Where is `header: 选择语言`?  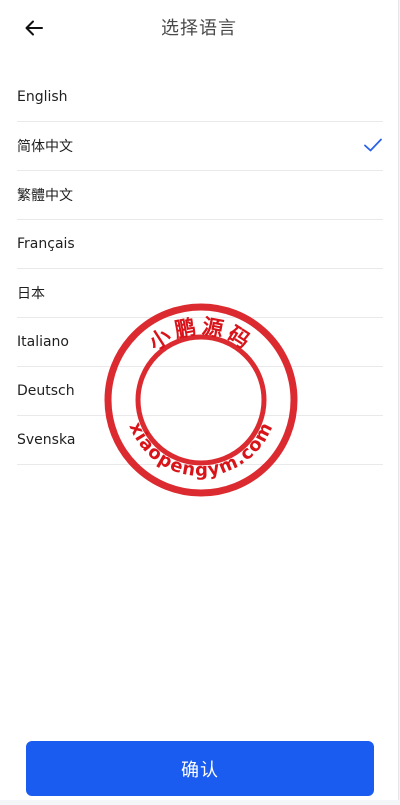 header: 选择语言 is located at coordinates (199, 28).